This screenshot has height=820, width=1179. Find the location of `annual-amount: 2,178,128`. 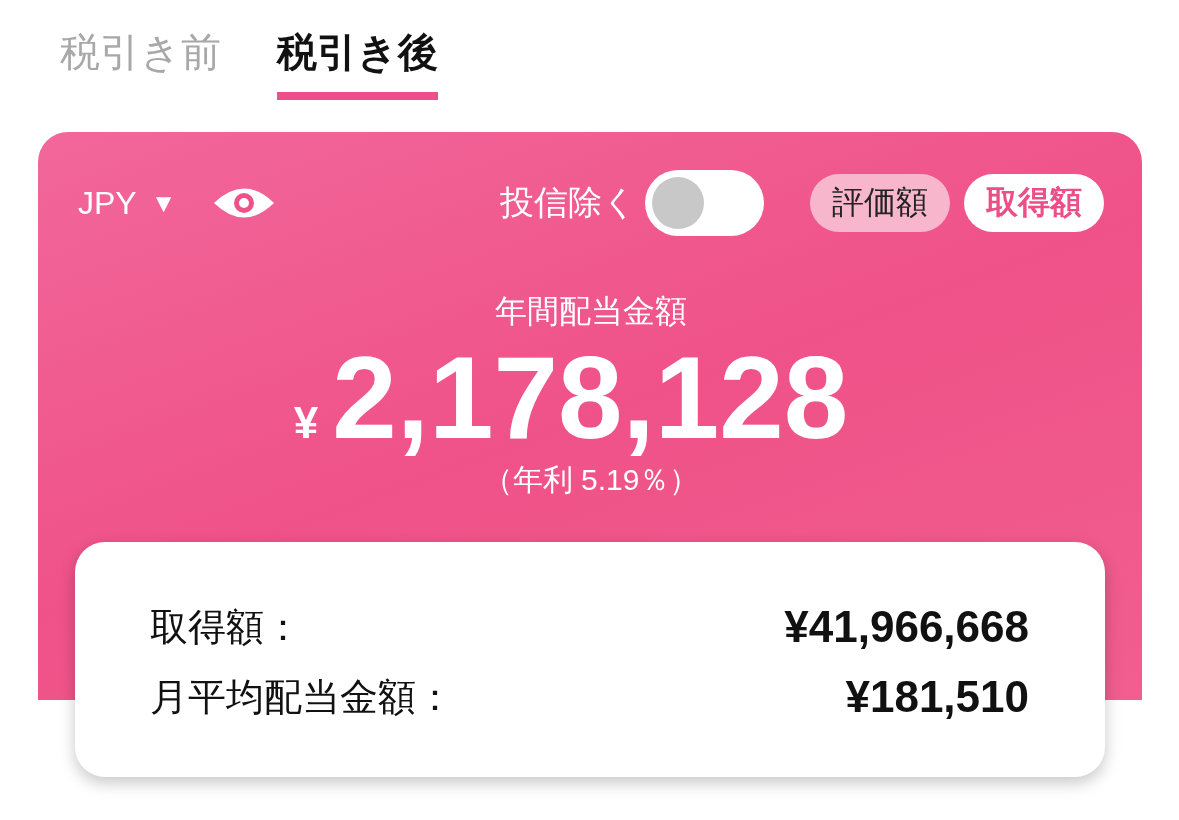

annual-amount: 2,178,128 is located at coordinates (590, 399).